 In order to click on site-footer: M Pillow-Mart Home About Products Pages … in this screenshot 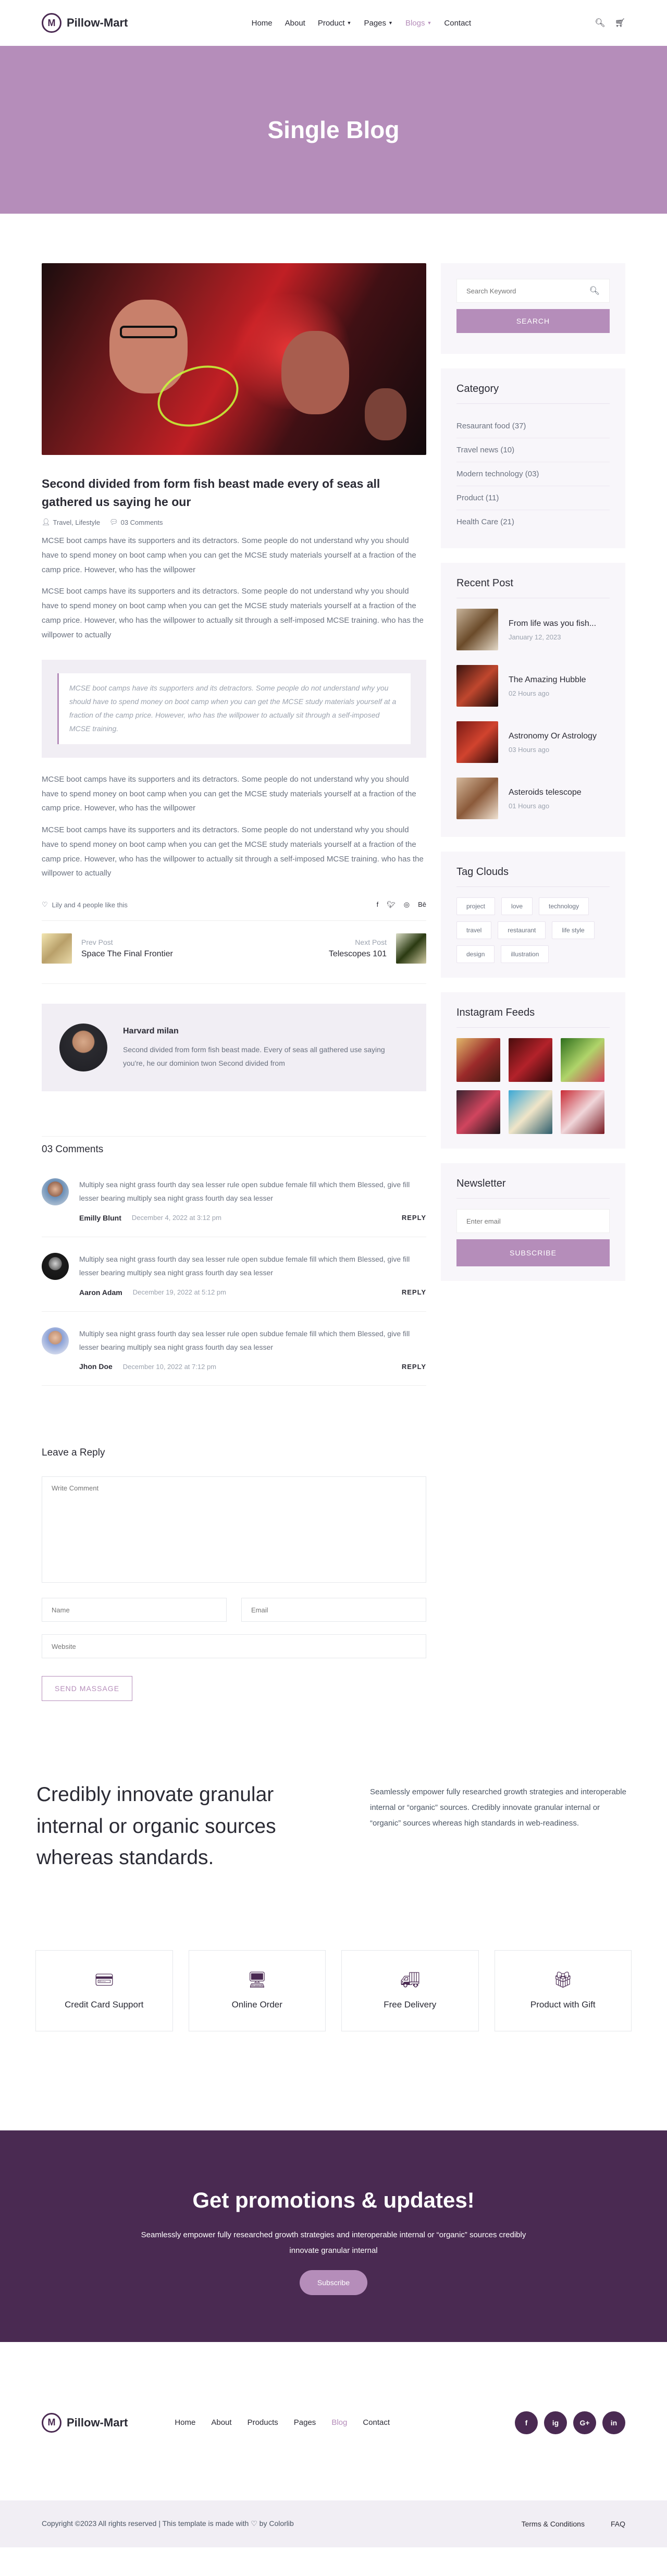, I will do `click(333, 2423)`.